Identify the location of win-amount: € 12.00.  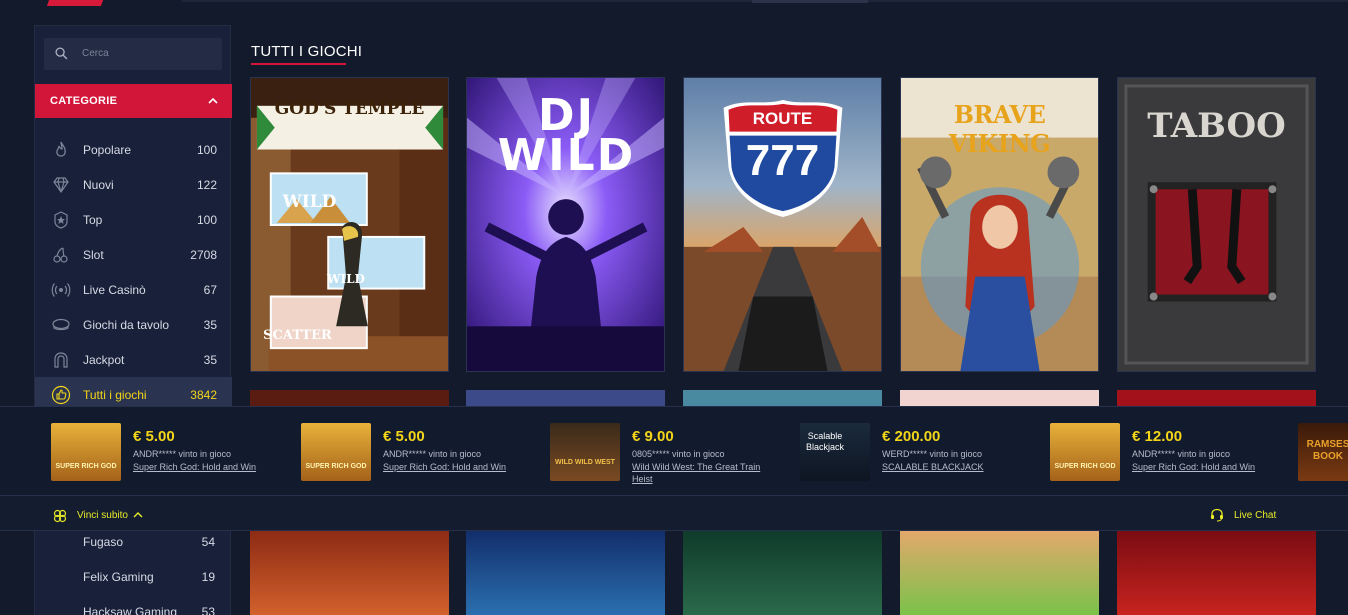
(1157, 436).